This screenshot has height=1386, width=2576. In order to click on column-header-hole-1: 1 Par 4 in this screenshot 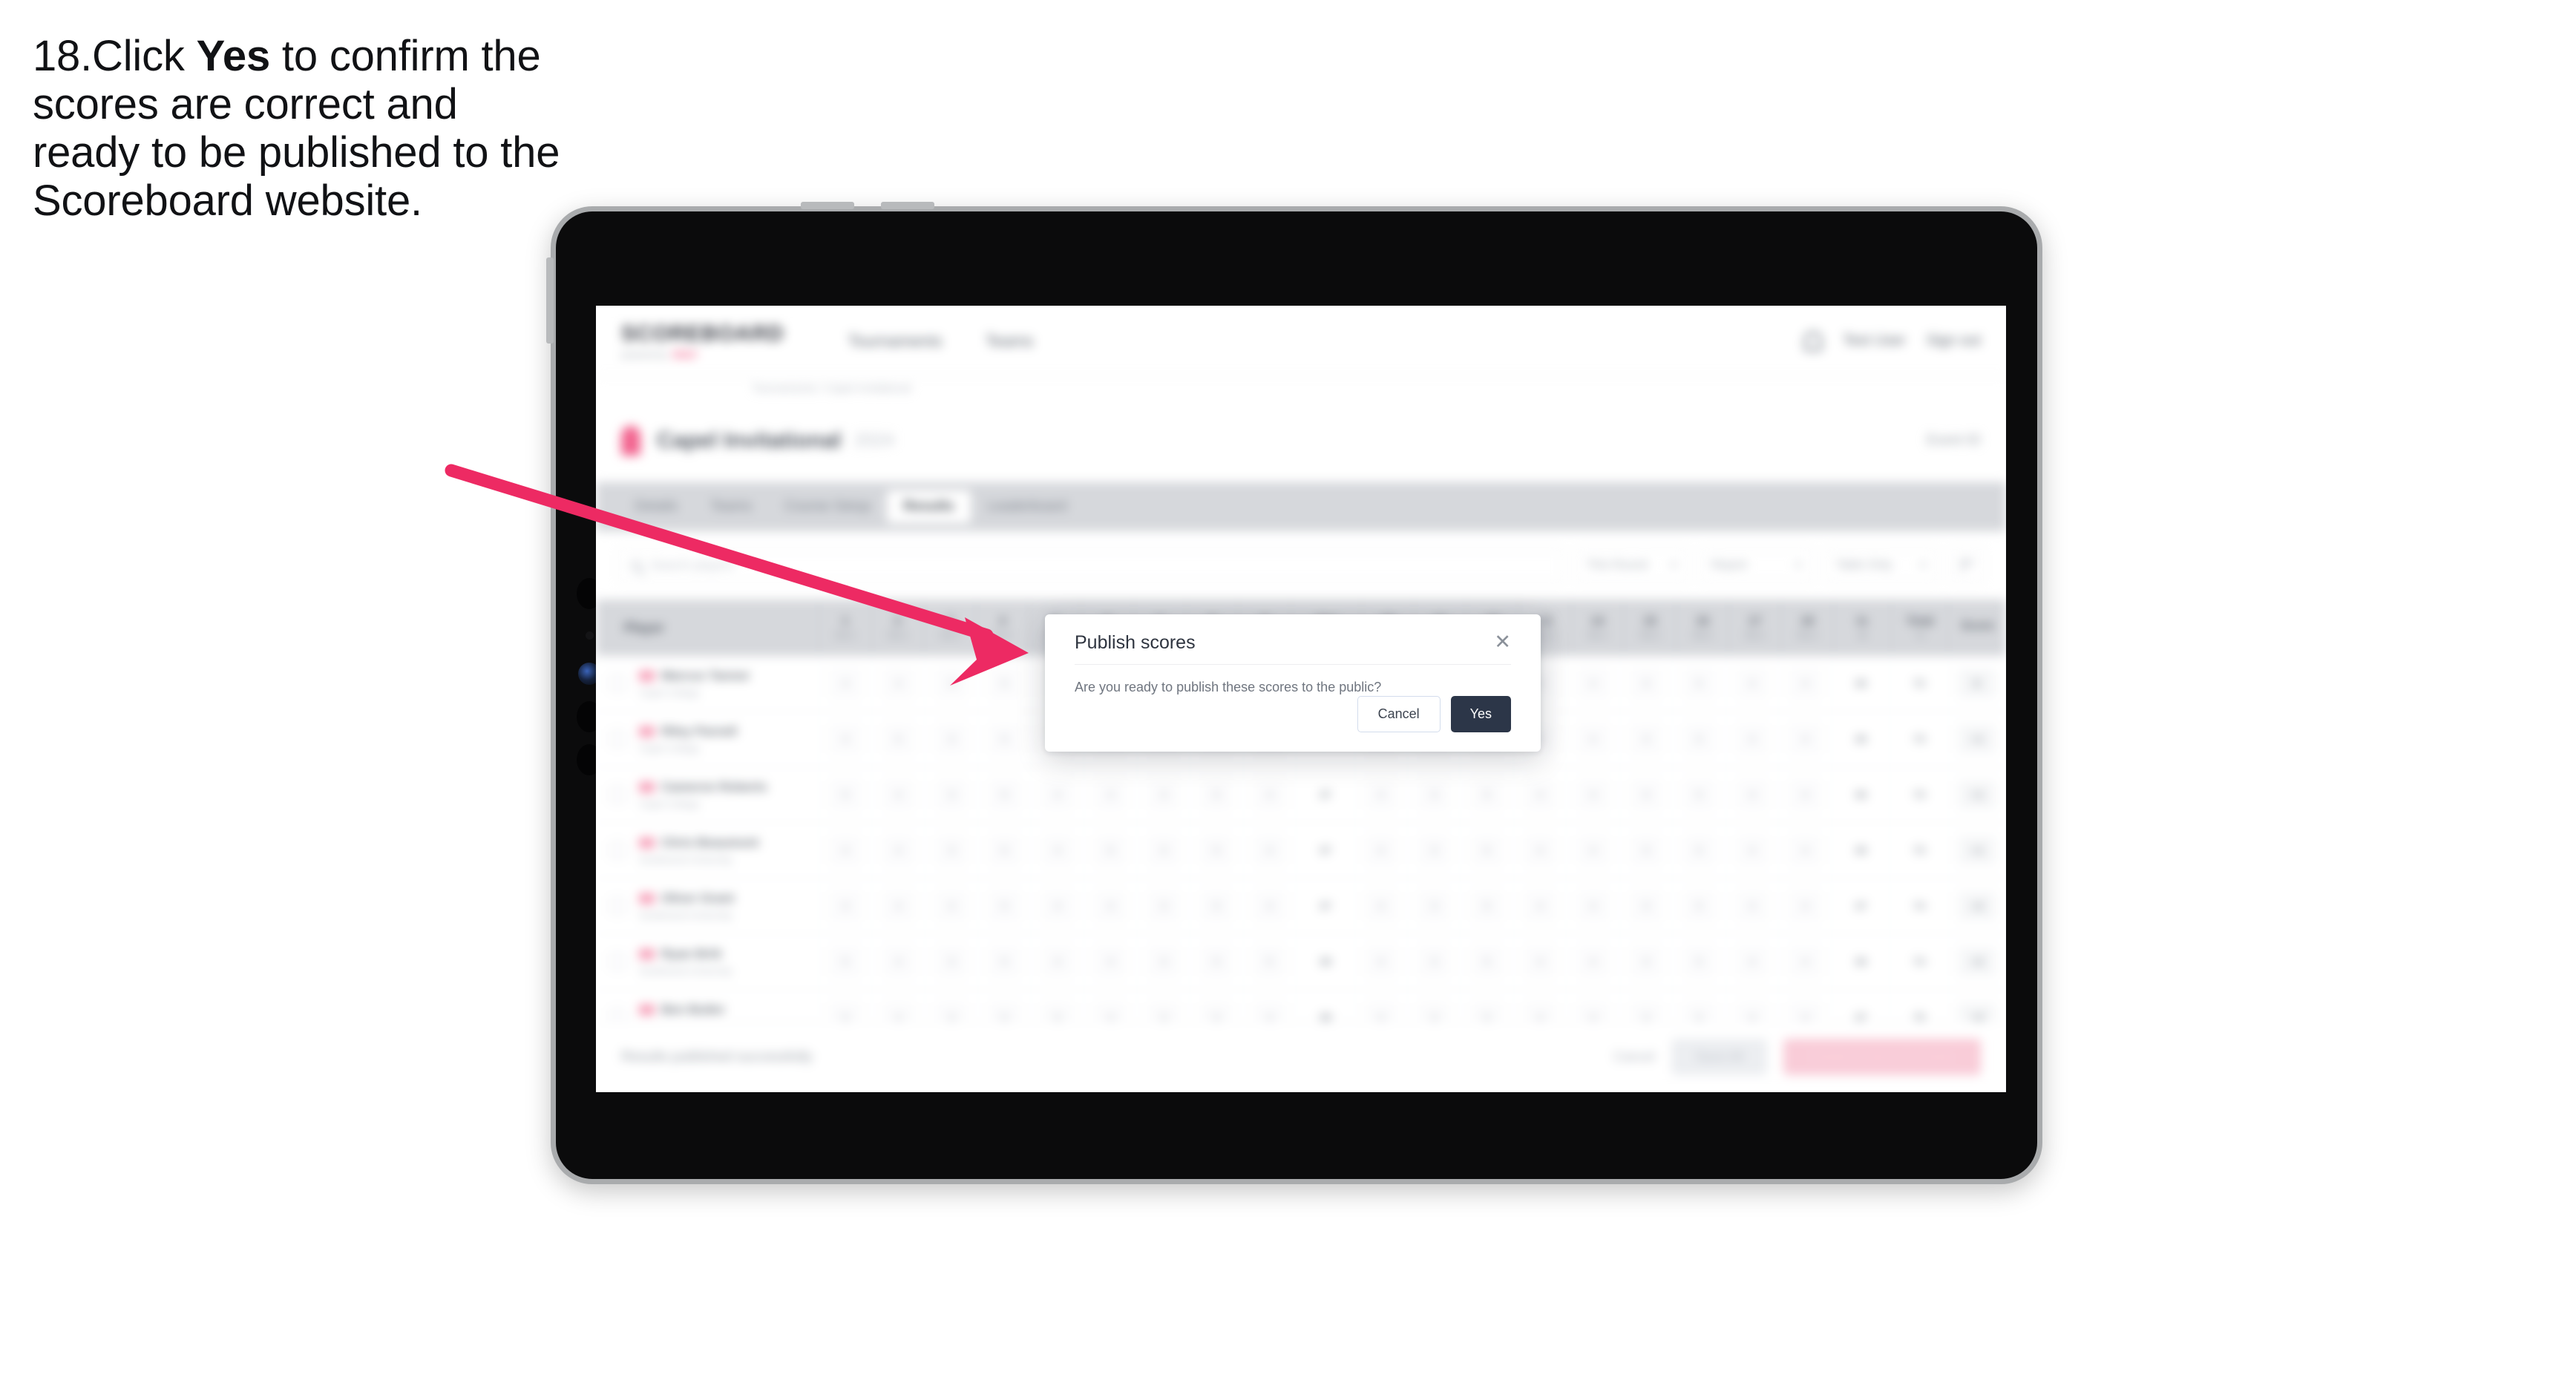, I will do `click(845, 628)`.